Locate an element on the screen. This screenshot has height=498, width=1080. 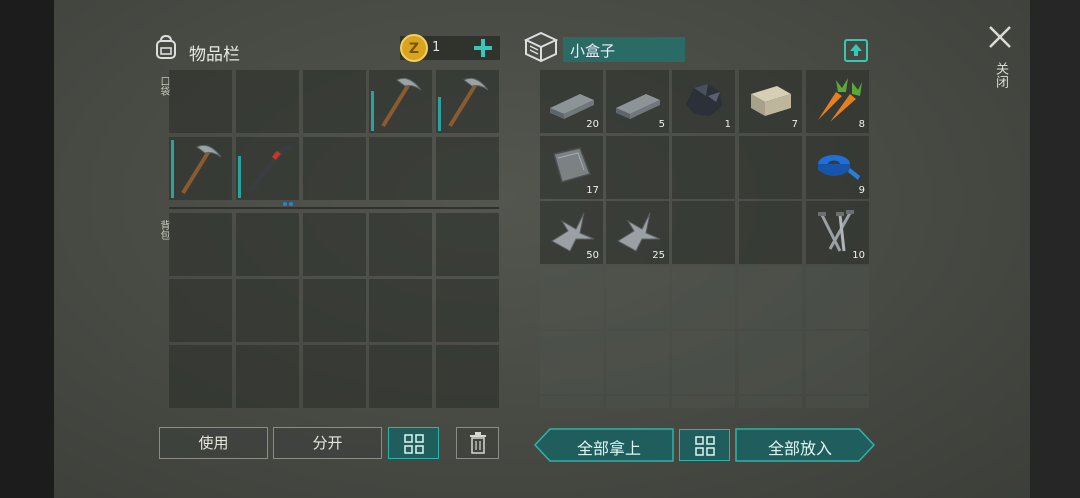
container-slot-coal-ore: 1 is located at coordinates (703, 101).